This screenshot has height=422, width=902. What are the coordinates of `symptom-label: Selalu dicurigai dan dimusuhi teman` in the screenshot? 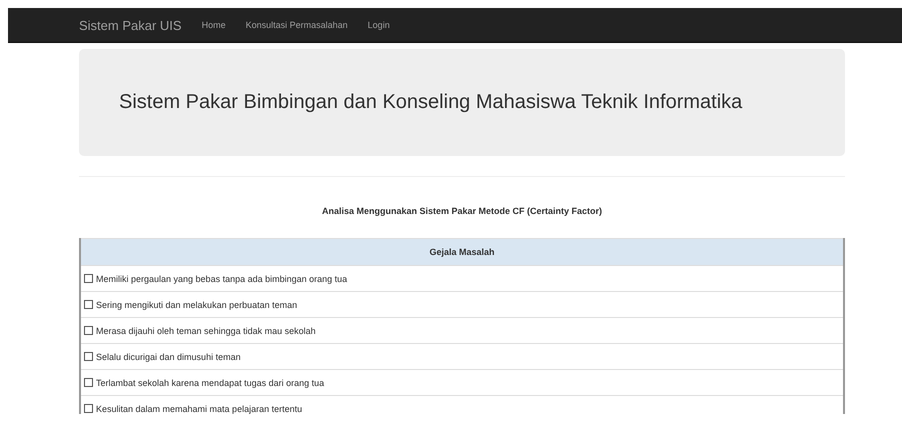 It's located at (168, 357).